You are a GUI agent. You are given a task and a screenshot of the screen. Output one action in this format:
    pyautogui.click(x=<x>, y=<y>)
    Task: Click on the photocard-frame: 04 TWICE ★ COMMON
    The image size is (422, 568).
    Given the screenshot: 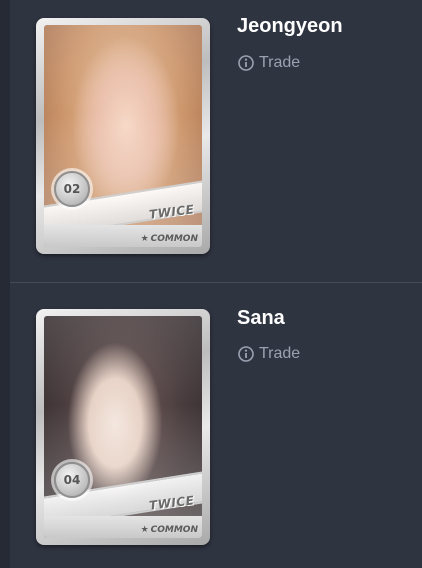 What is the action you would take?
    pyautogui.click(x=123, y=427)
    